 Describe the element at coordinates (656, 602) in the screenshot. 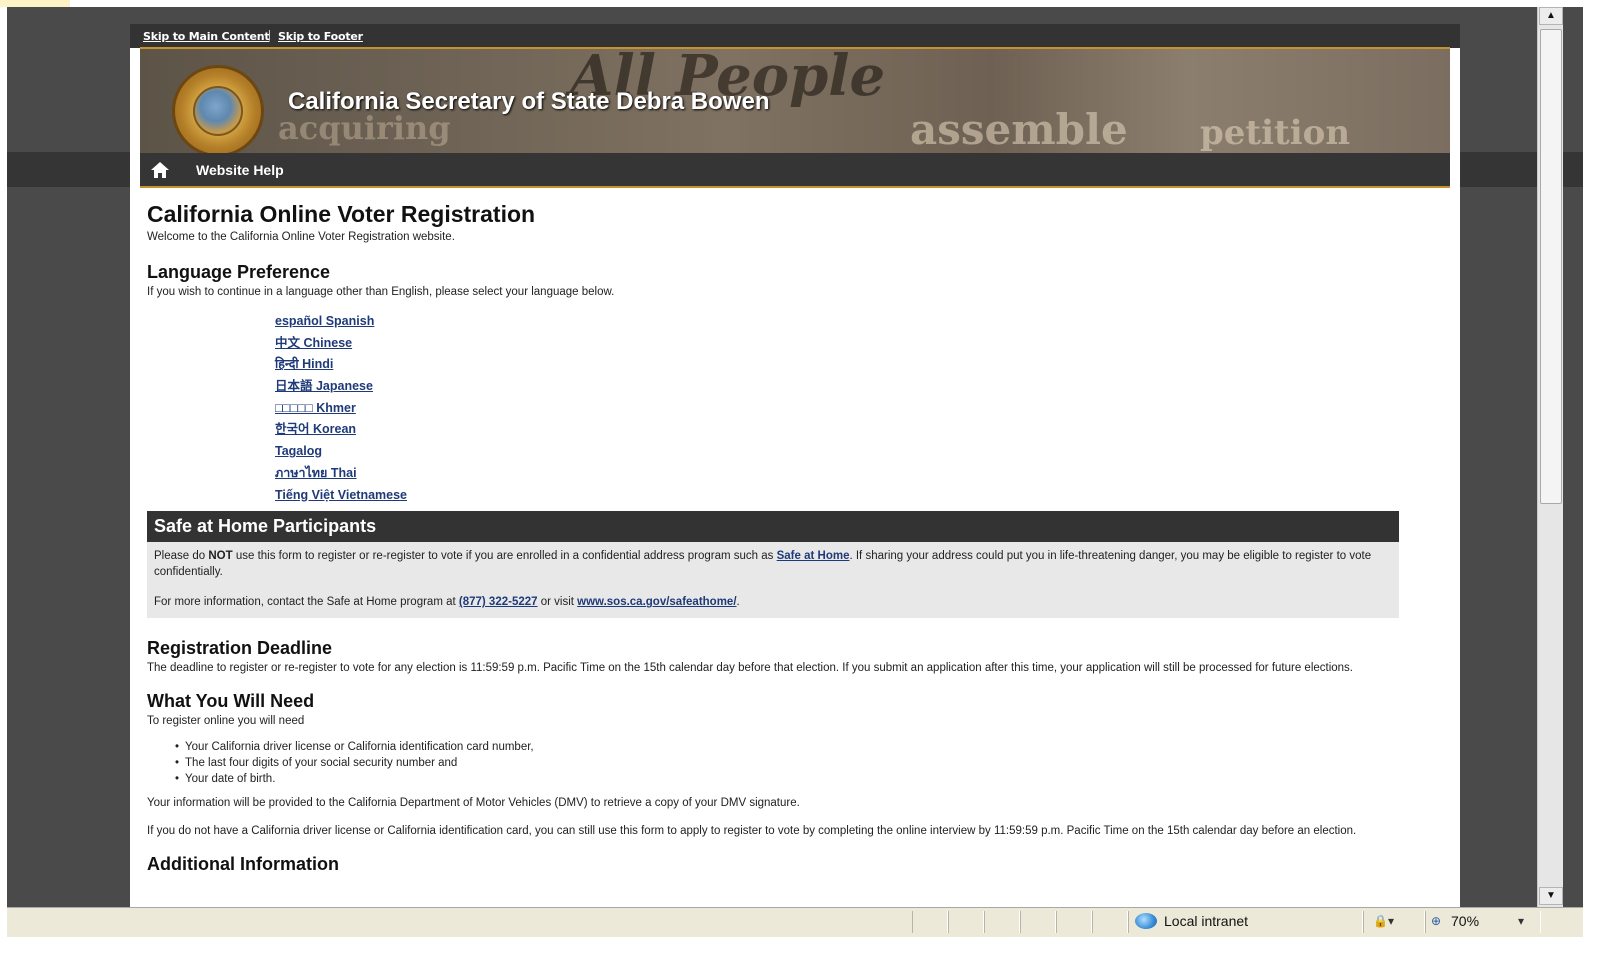

I see `safe-at-home-url-link: www.sos.ca.gov/safeathome/` at that location.